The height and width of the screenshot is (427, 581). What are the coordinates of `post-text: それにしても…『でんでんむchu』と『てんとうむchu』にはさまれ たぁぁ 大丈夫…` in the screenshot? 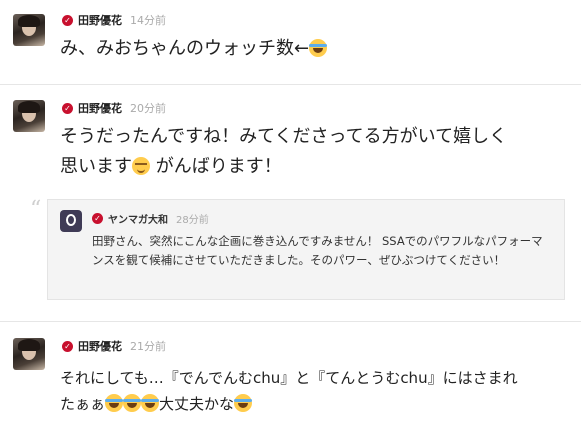 It's located at (312, 391).